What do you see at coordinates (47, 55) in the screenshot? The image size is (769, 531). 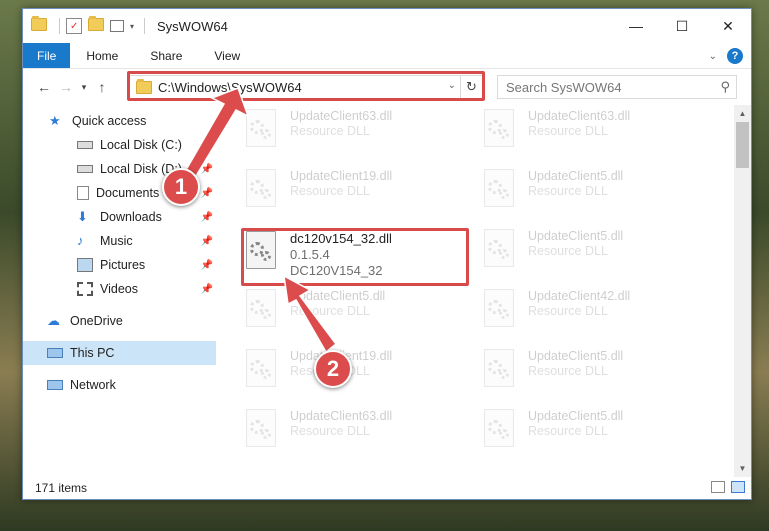 I see `tab-file: File` at bounding box center [47, 55].